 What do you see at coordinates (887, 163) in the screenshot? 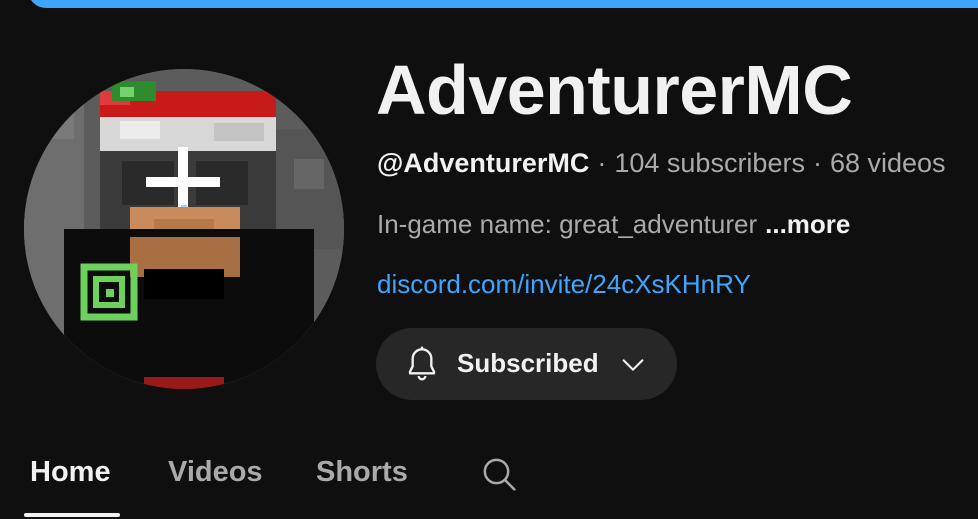
I see `video-count: 68 videos` at bounding box center [887, 163].